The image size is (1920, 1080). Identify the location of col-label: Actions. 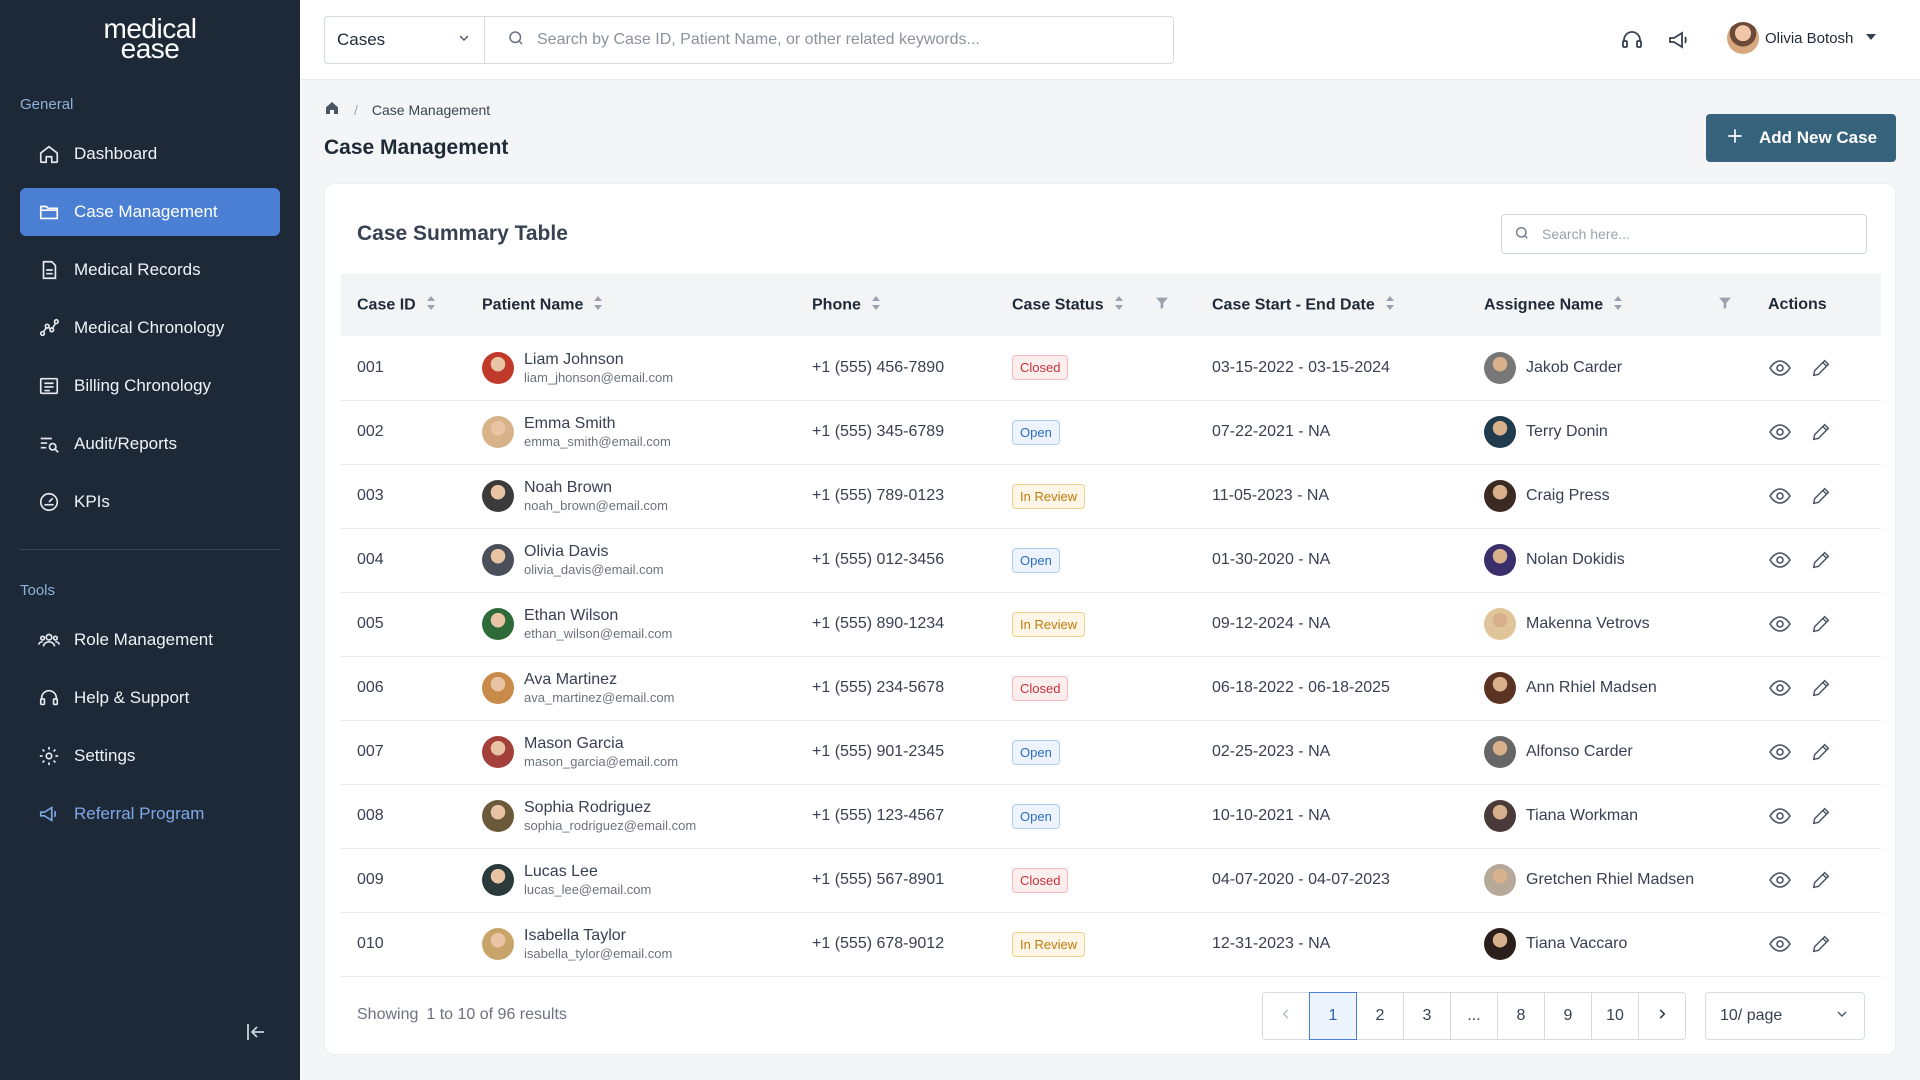
(1797, 304).